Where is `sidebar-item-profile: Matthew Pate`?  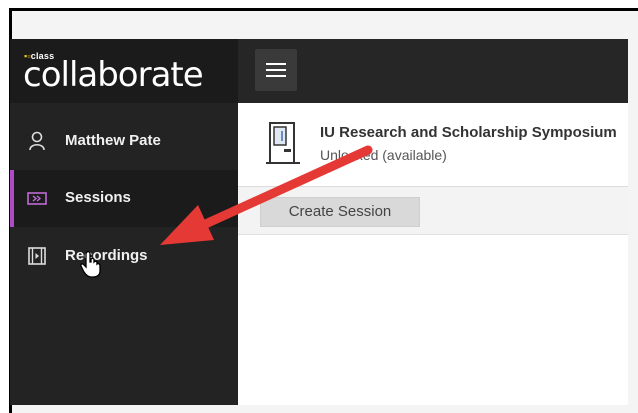 sidebar-item-profile: Matthew Pate is located at coordinates (124, 141).